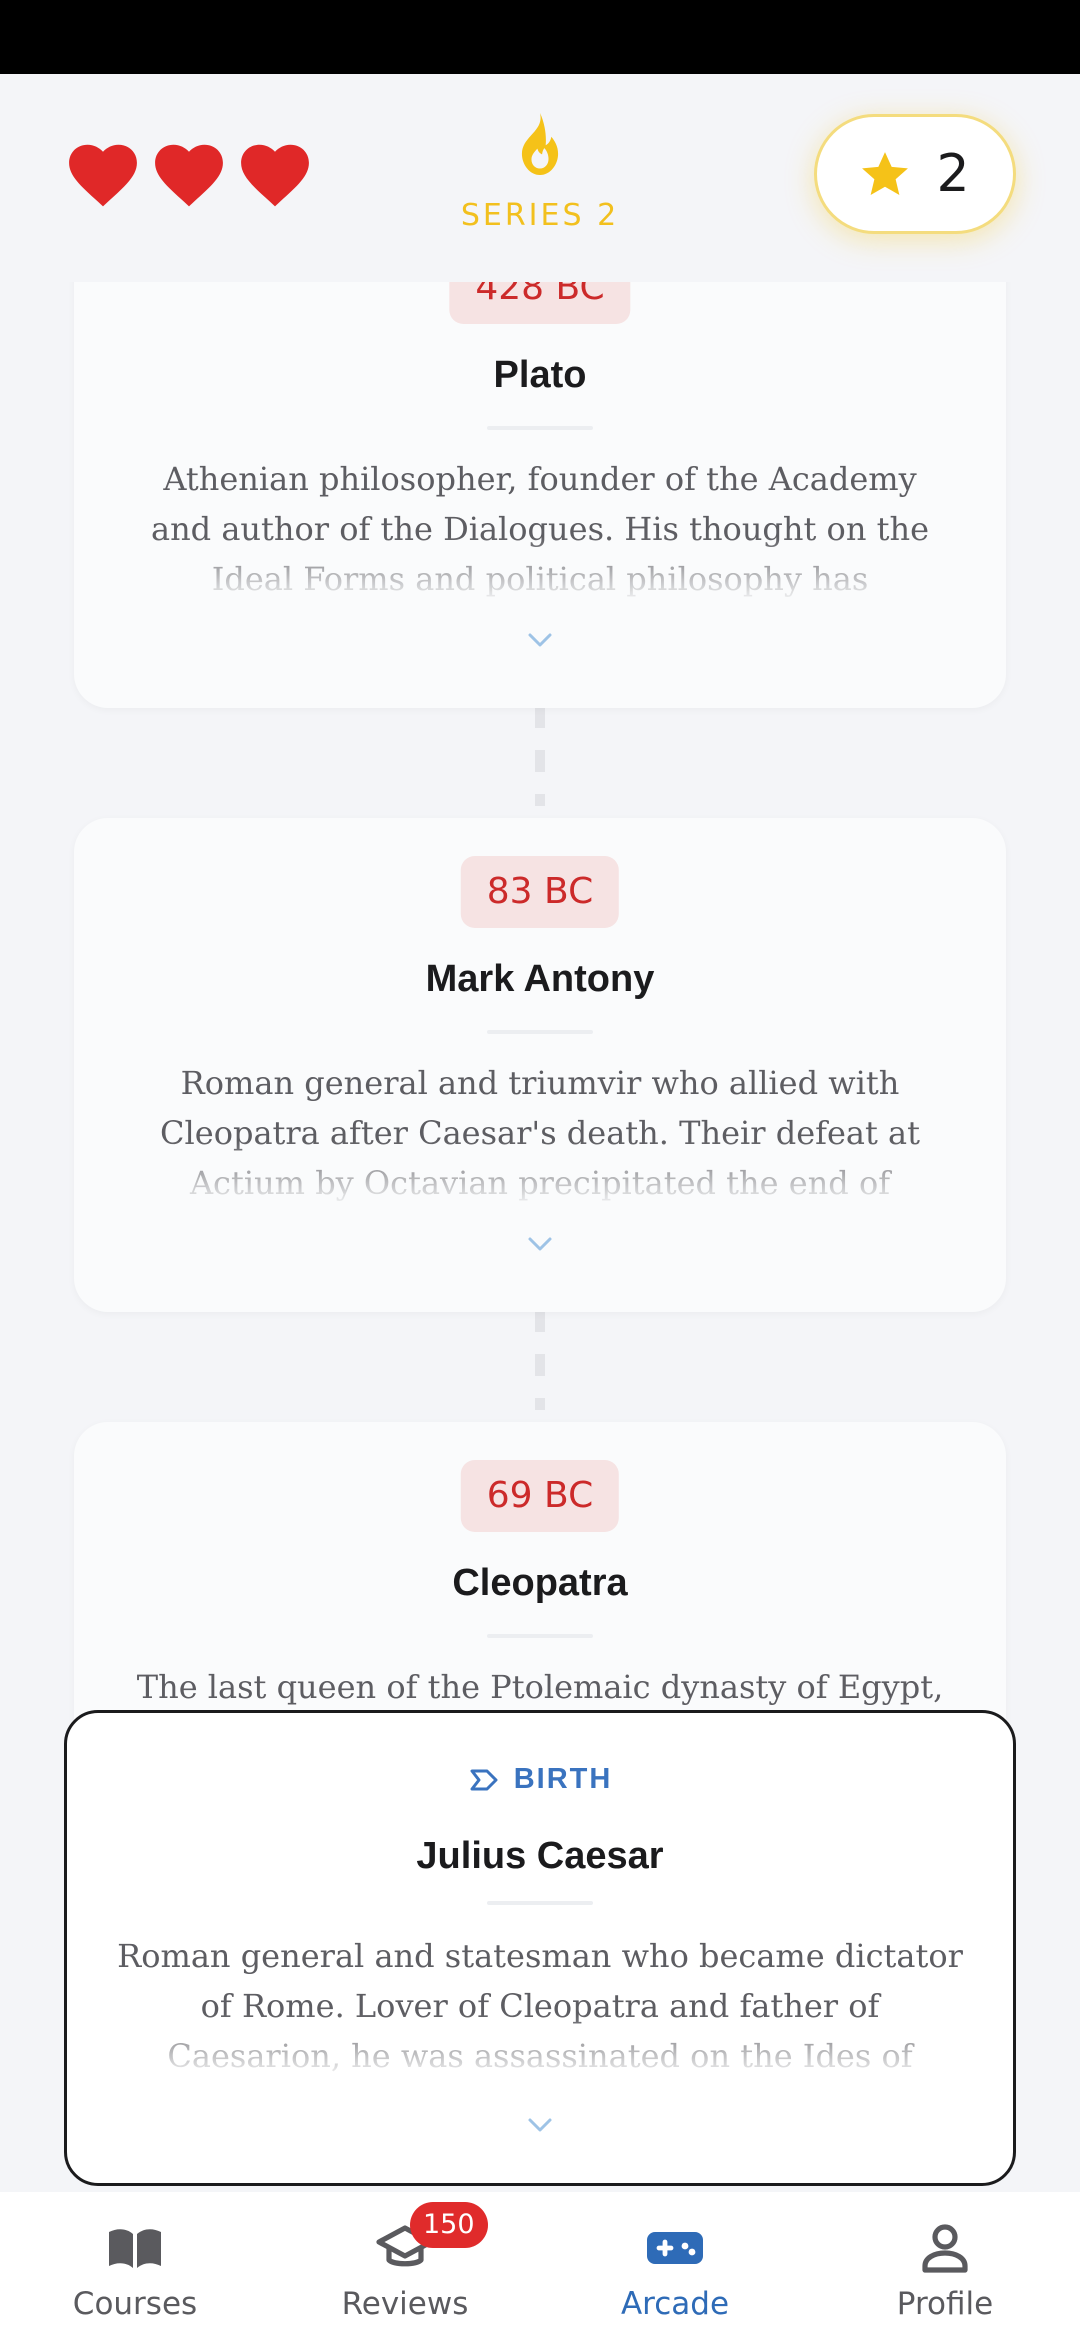 The image size is (1080, 2340). I want to click on card-title: Mark Antony, so click(540, 979).